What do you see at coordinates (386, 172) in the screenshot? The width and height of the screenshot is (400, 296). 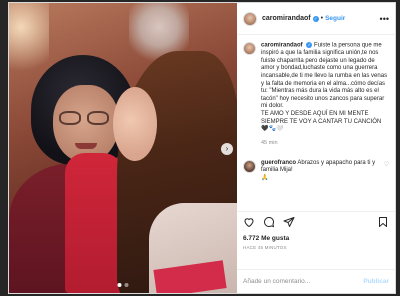 I see `comment-heart-icon: ♡` at bounding box center [386, 172].